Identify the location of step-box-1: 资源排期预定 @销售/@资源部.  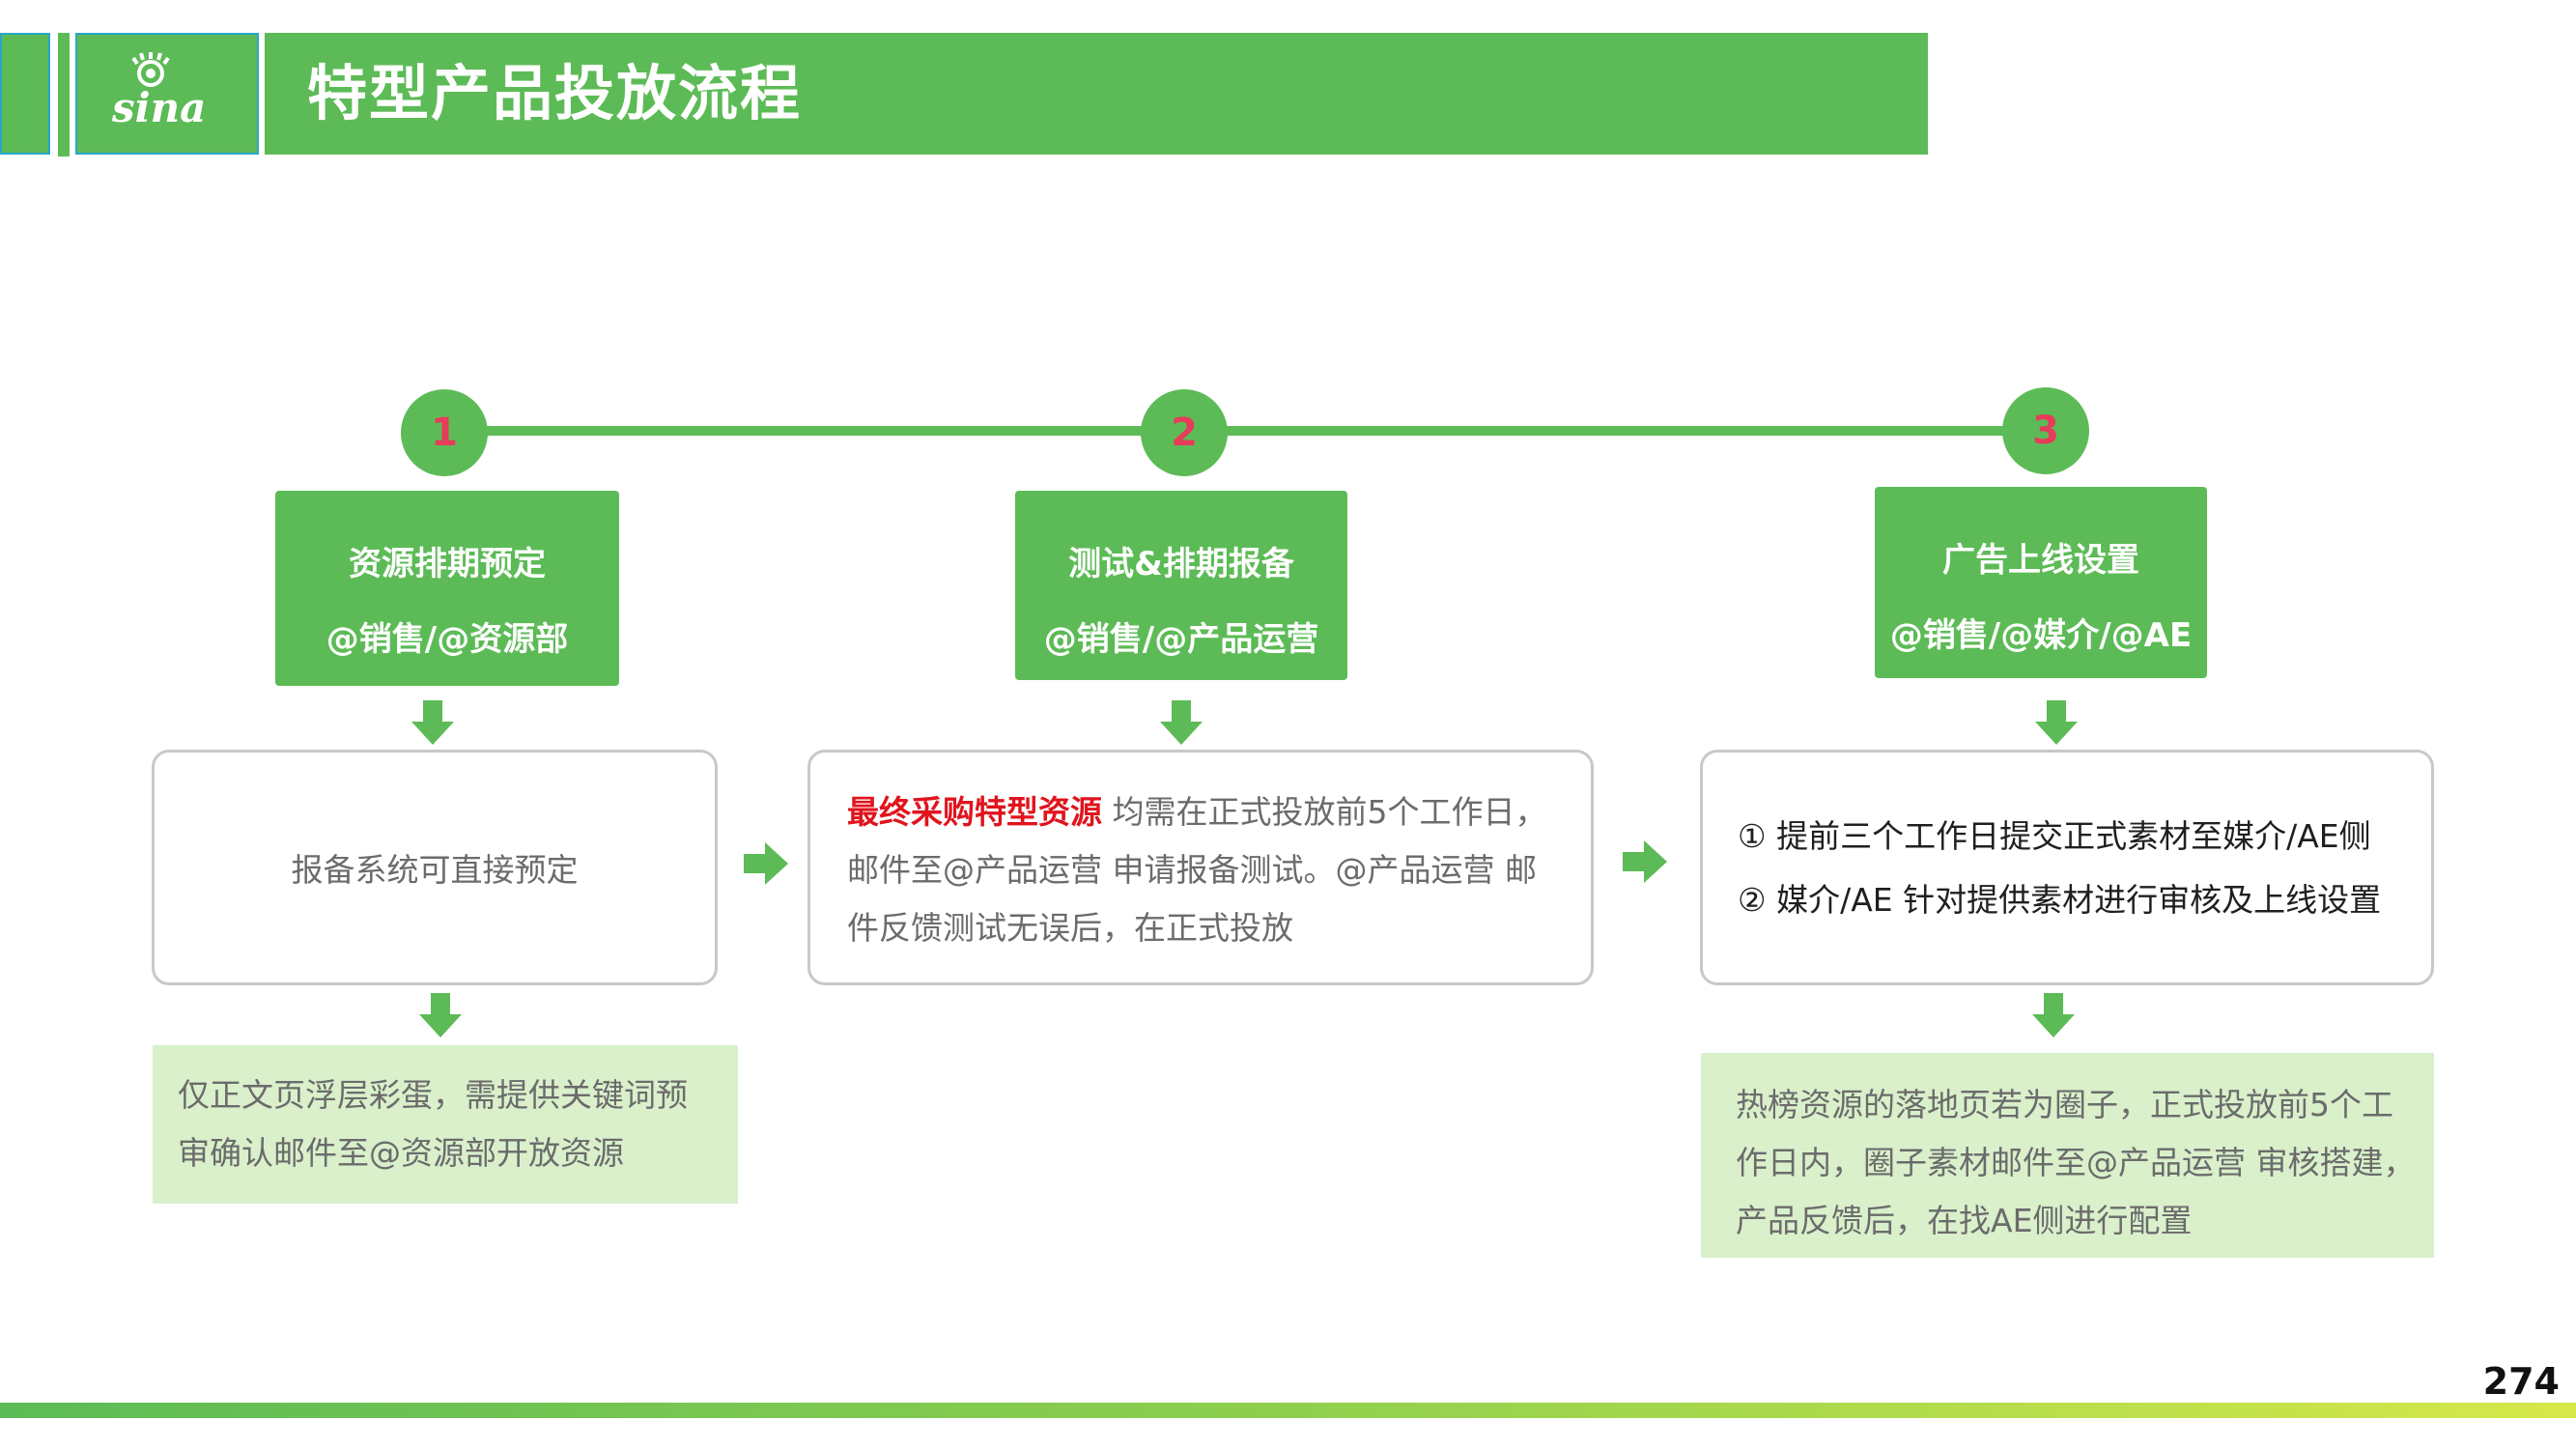
(447, 588).